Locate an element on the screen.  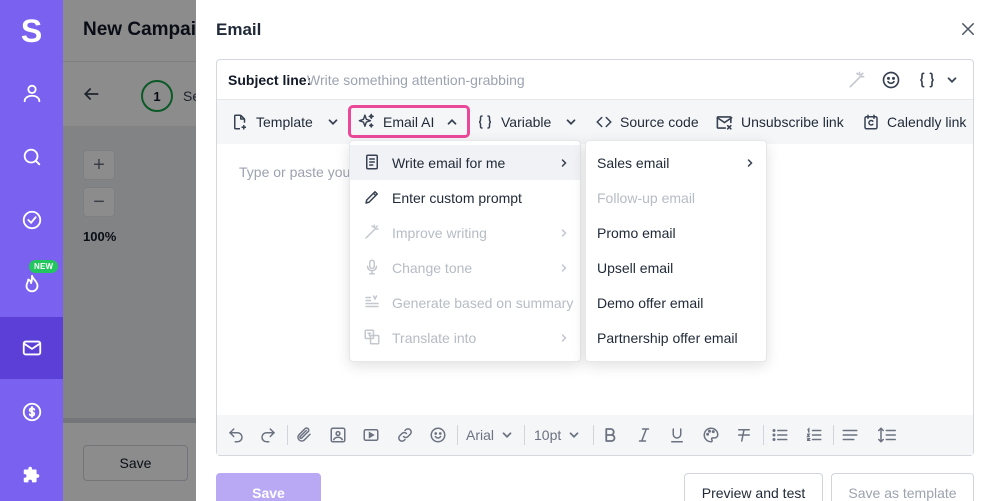
braces-icon is located at coordinates (485, 122).